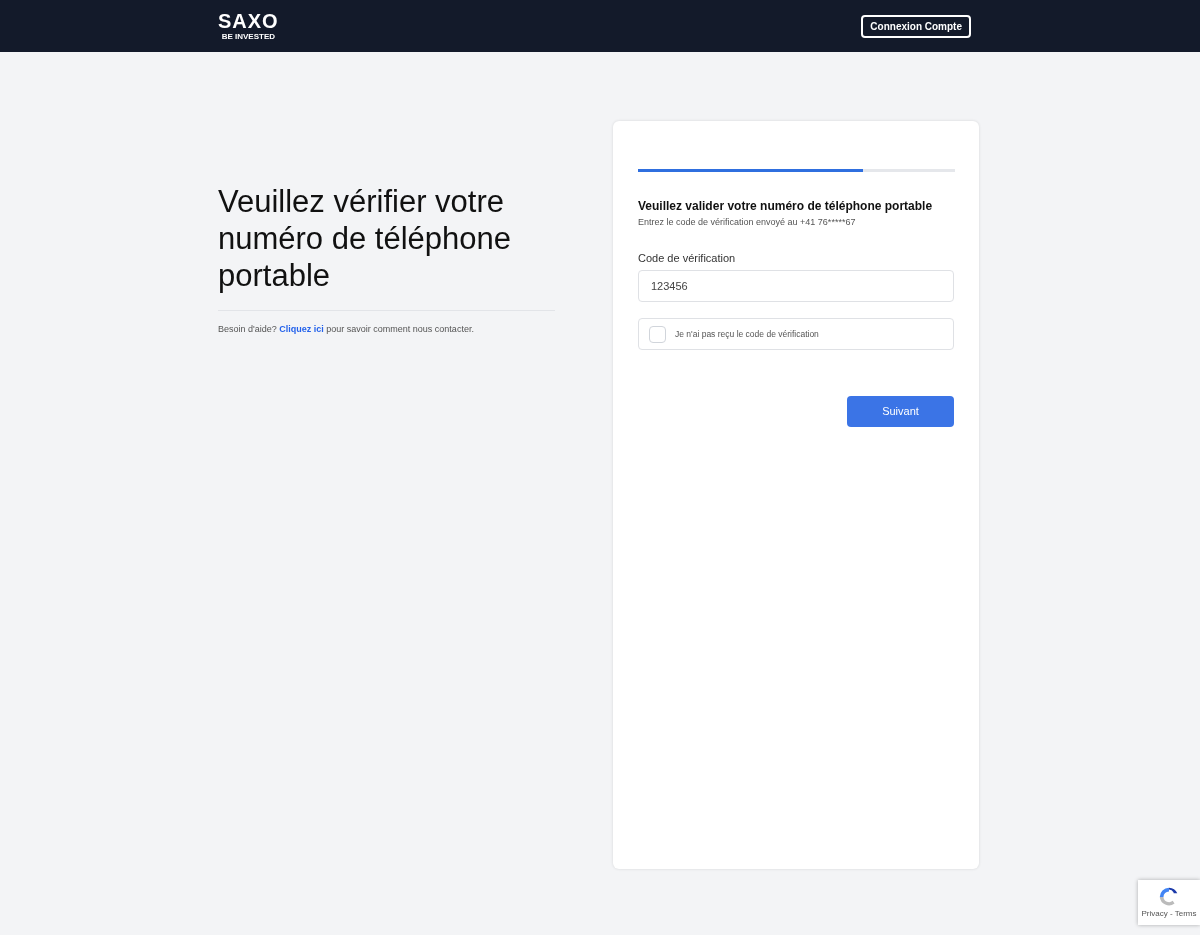 This screenshot has height=935, width=1200. I want to click on code-input-field: 123456, so click(796, 286).